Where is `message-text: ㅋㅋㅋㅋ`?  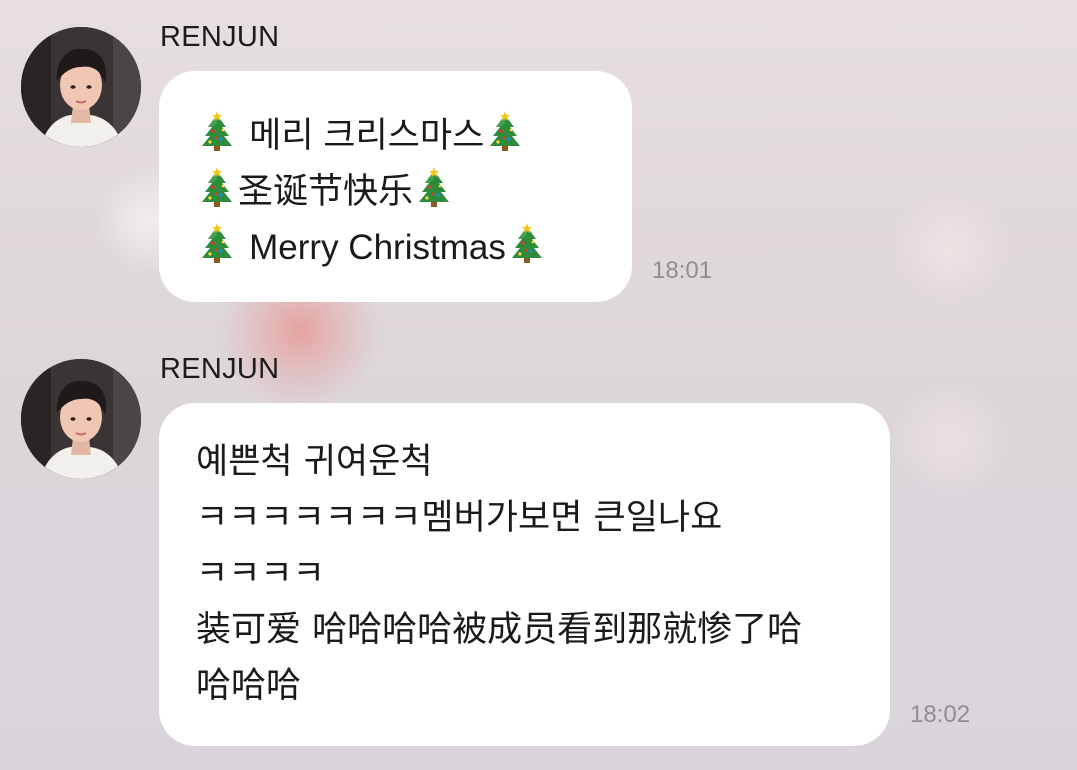
message-text: ㅋㅋㅋㅋ is located at coordinates (260, 574).